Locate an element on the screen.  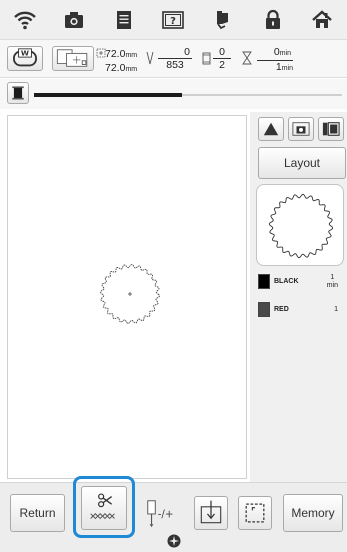
thread-name: RED is located at coordinates (281, 309).